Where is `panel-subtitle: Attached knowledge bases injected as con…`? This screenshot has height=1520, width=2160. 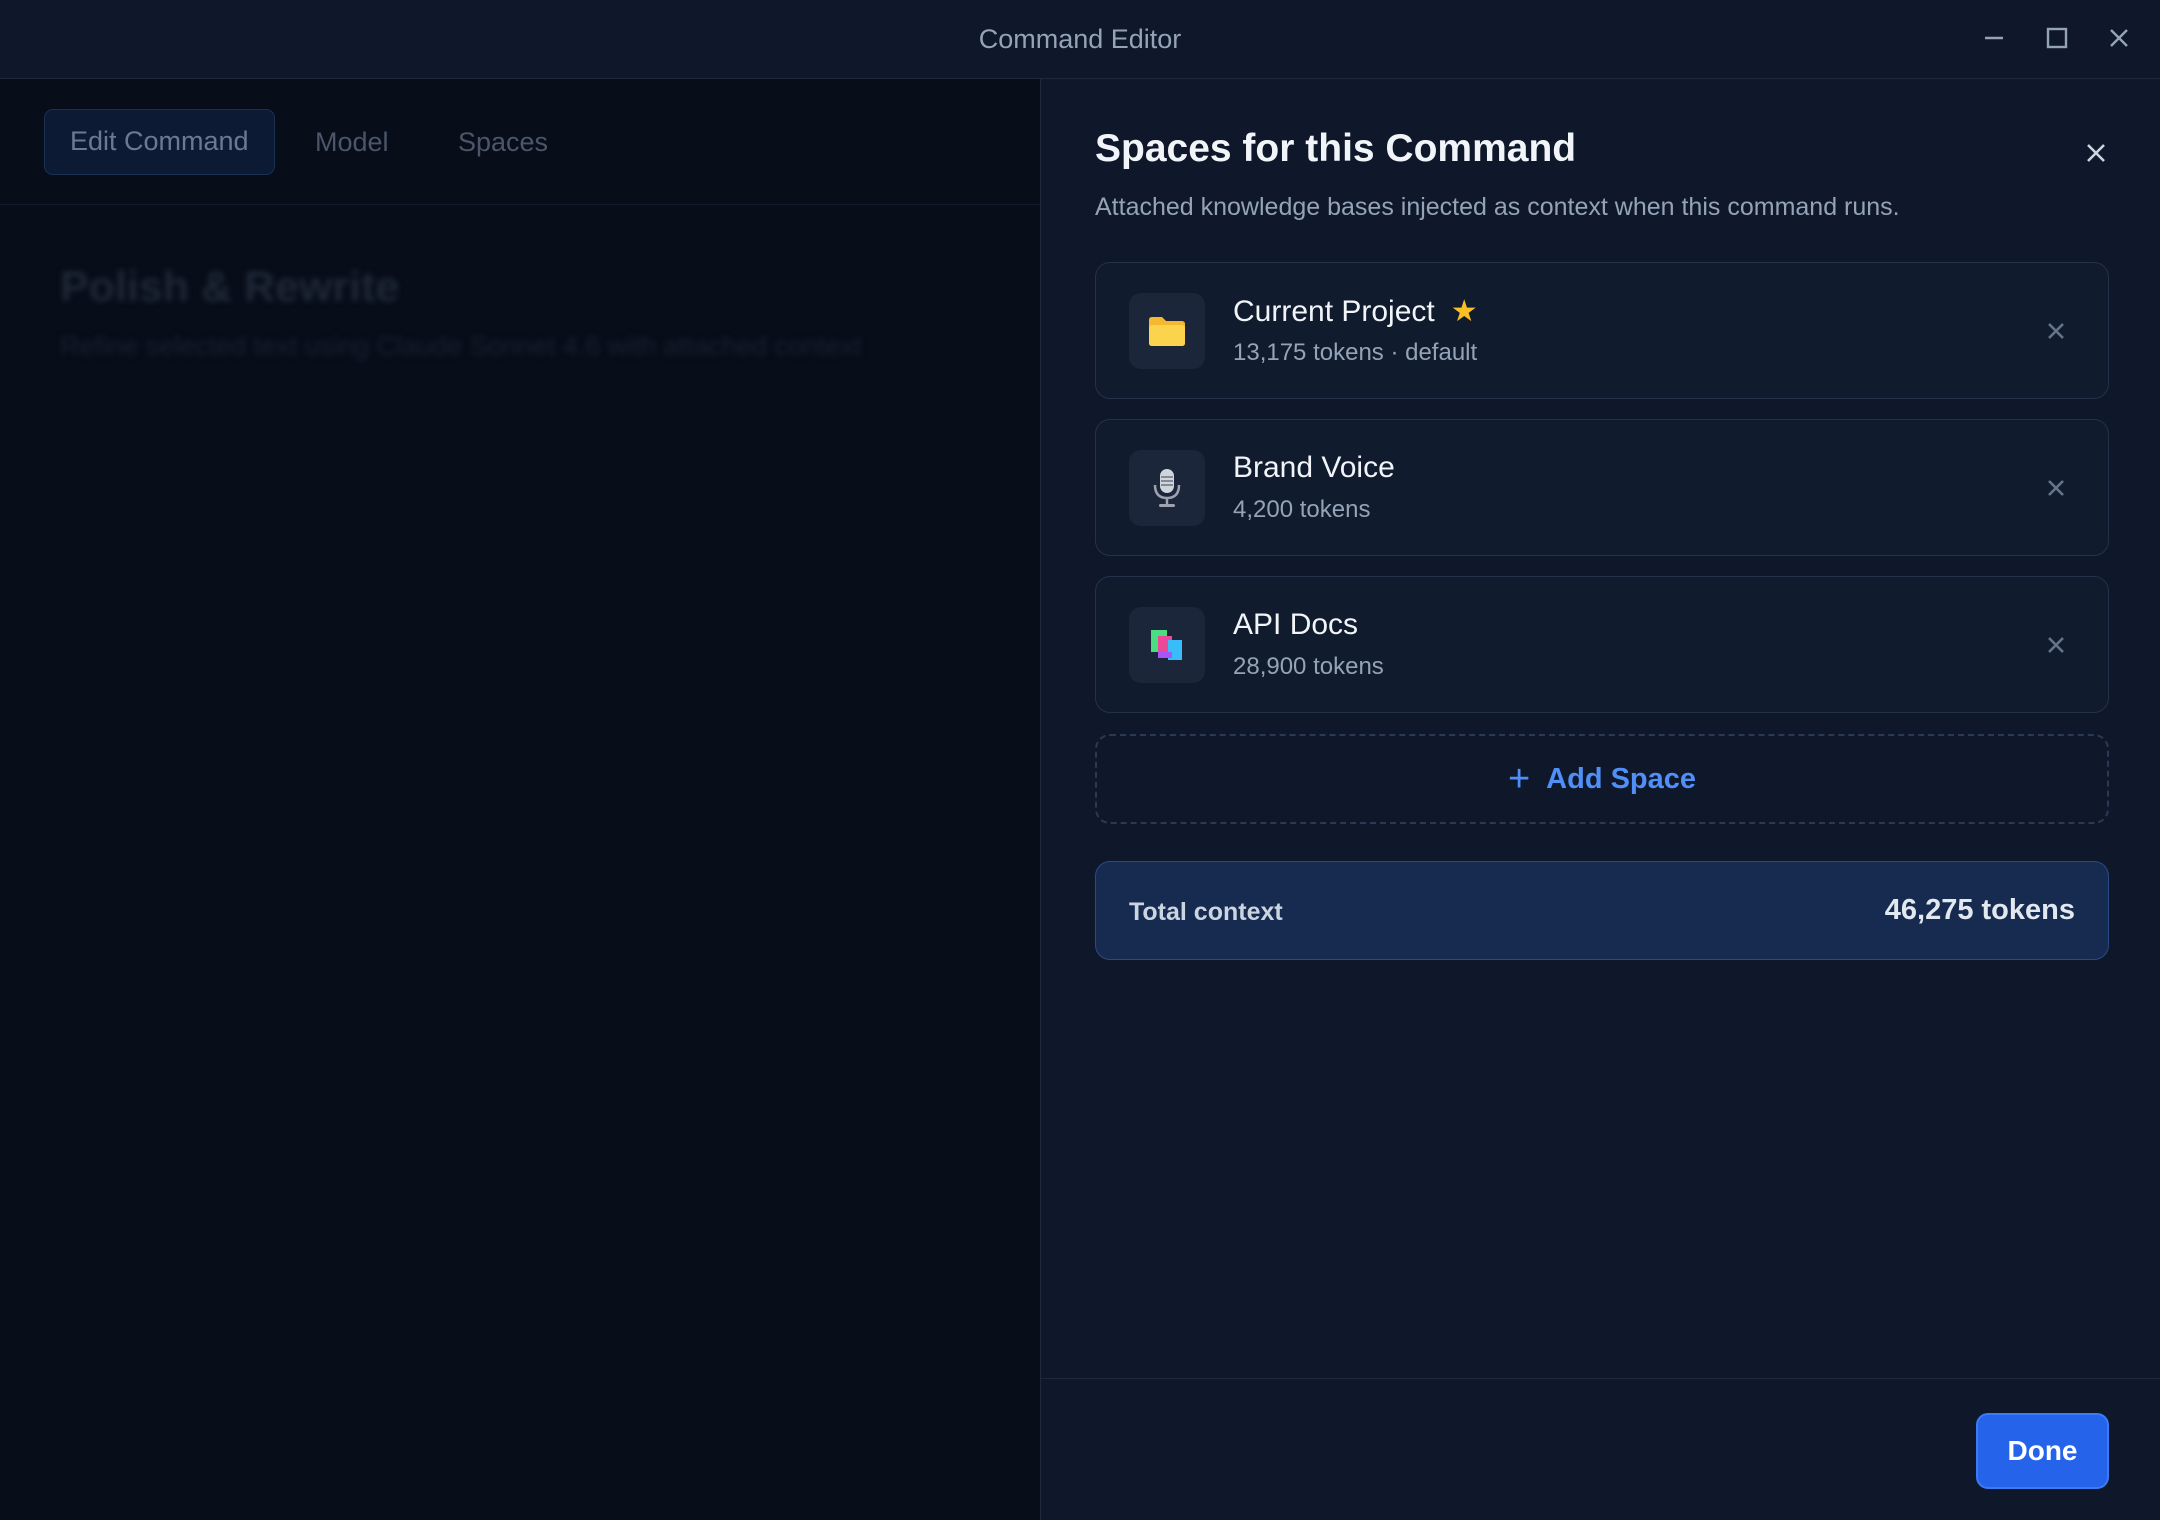 panel-subtitle: Attached knowledge bases injected as con… is located at coordinates (1497, 207).